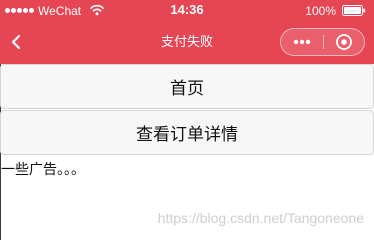  I want to click on watermark: https://blog.csdn.net/Tangoneone, so click(260, 218).